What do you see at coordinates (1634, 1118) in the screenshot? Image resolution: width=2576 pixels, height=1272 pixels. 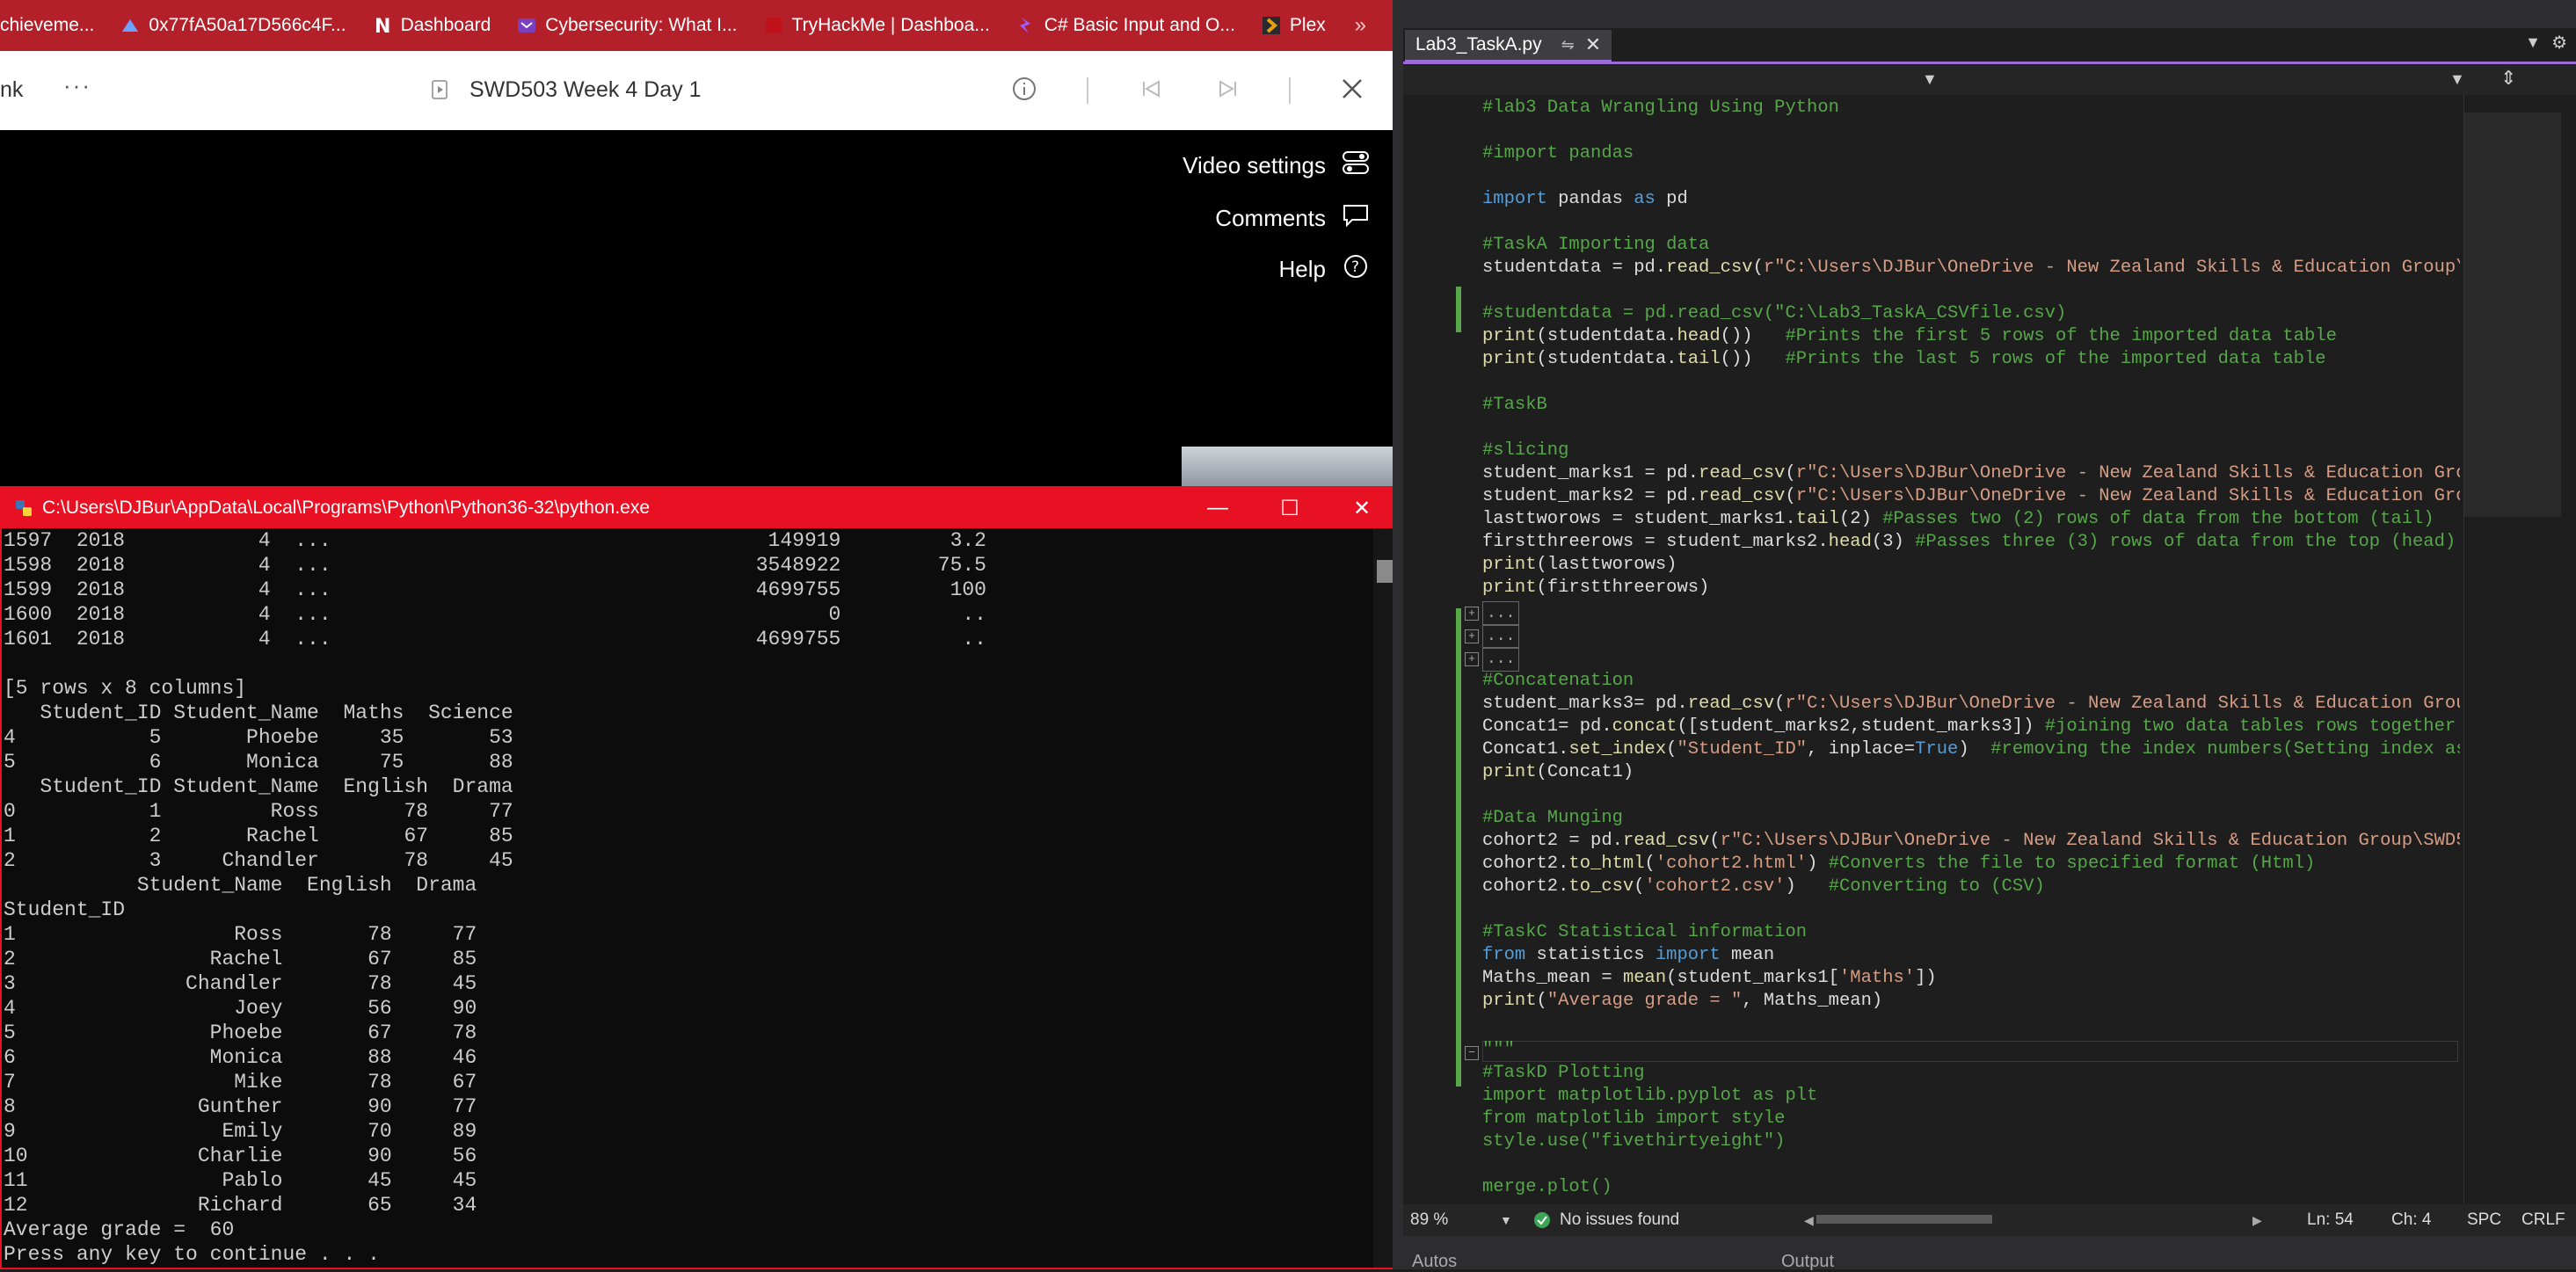 I see `code-line: from matplotlib import style` at bounding box center [1634, 1118].